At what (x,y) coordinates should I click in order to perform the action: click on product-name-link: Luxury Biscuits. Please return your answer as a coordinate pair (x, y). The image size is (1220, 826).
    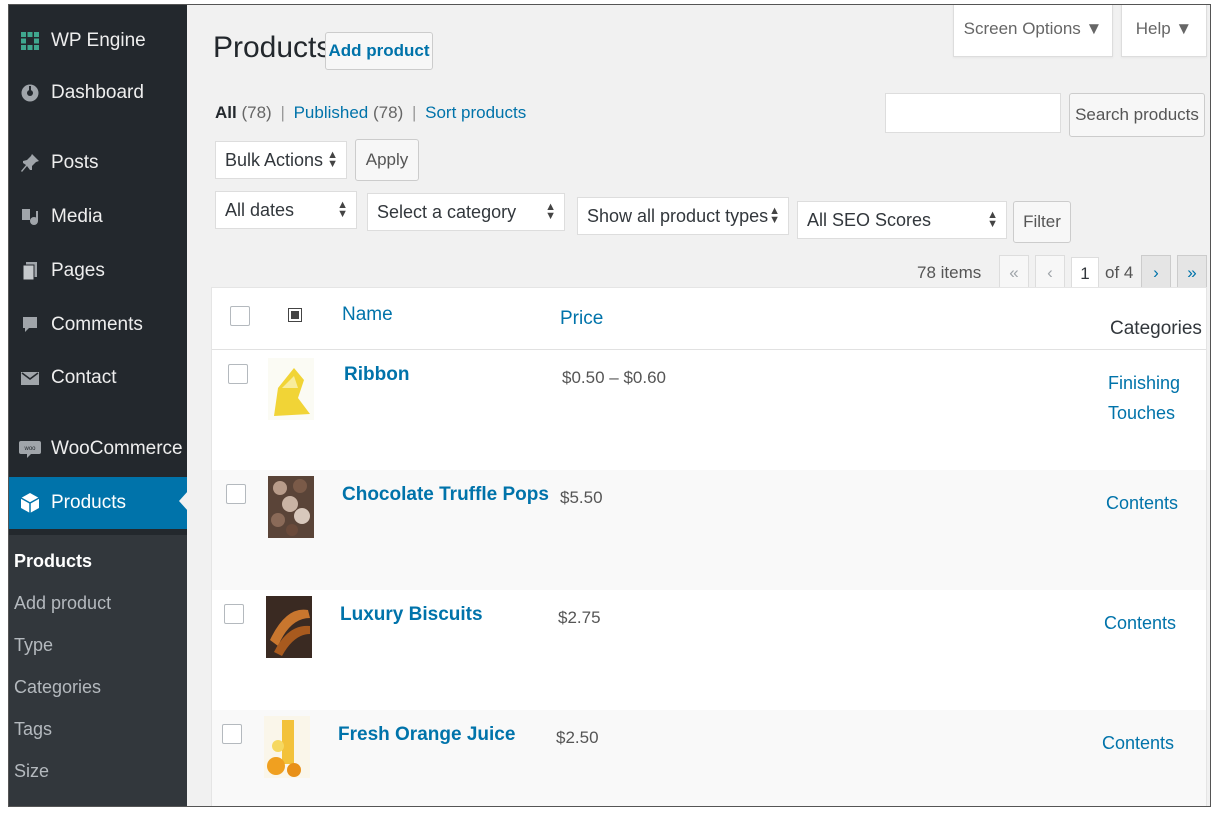
    Looking at the image, I should click on (411, 615).